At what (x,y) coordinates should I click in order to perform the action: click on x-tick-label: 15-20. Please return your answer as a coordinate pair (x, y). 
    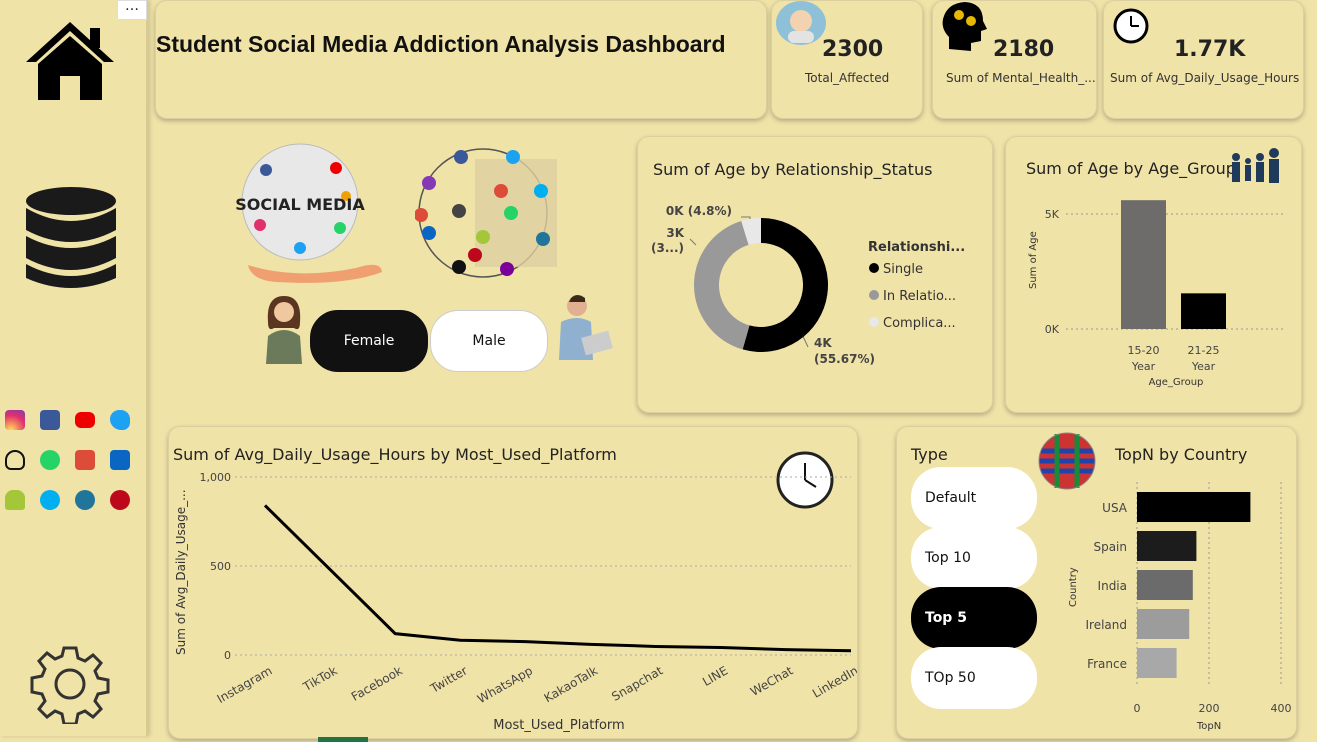
    Looking at the image, I should click on (1144, 350).